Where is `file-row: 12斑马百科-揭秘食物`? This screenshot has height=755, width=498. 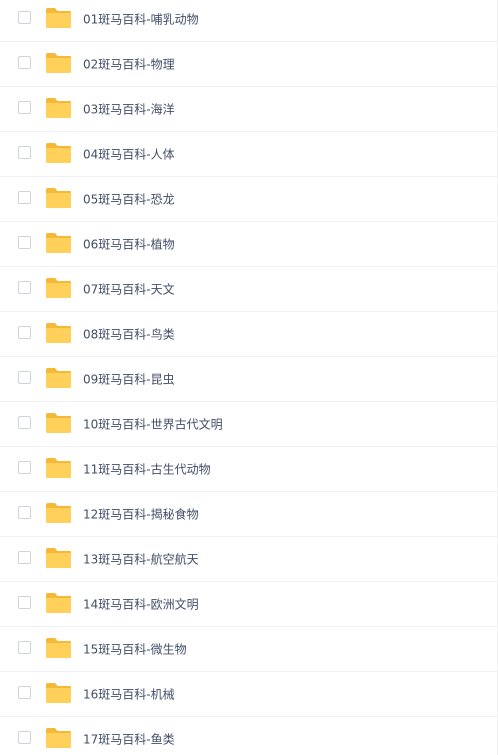
file-row: 12斑马百科-揭秘食物 is located at coordinates (249, 514).